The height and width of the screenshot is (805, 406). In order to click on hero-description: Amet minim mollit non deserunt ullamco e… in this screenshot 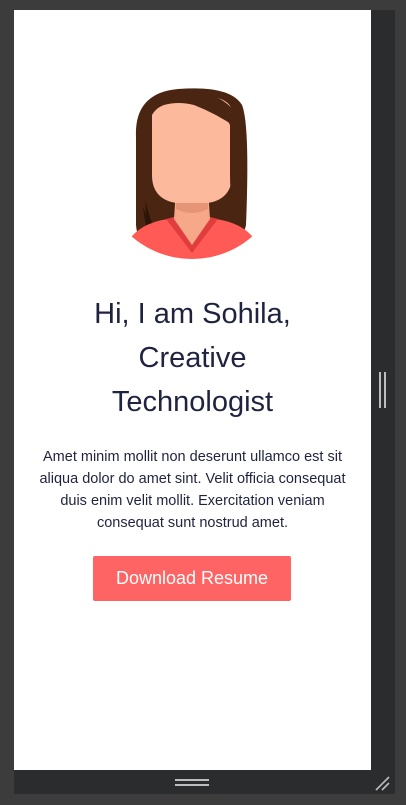, I will do `click(192, 490)`.